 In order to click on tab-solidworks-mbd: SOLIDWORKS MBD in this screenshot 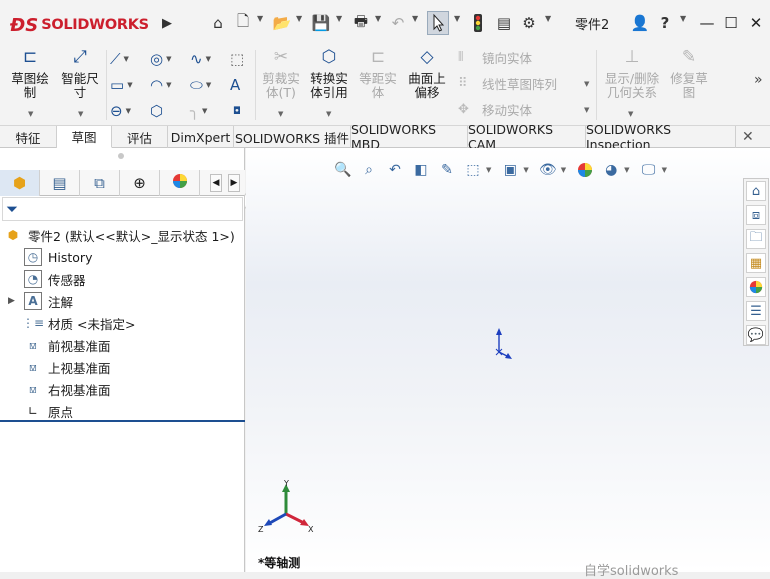, I will do `click(409, 137)`.